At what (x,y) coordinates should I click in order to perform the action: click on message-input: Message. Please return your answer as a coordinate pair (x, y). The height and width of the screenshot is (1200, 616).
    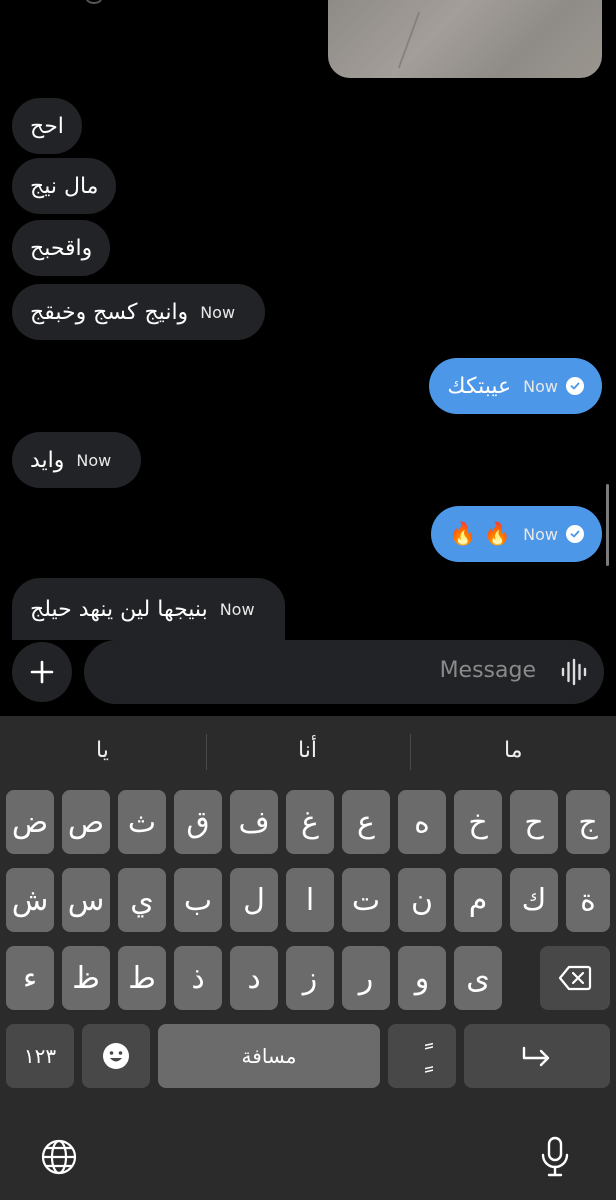
    Looking at the image, I should click on (344, 672).